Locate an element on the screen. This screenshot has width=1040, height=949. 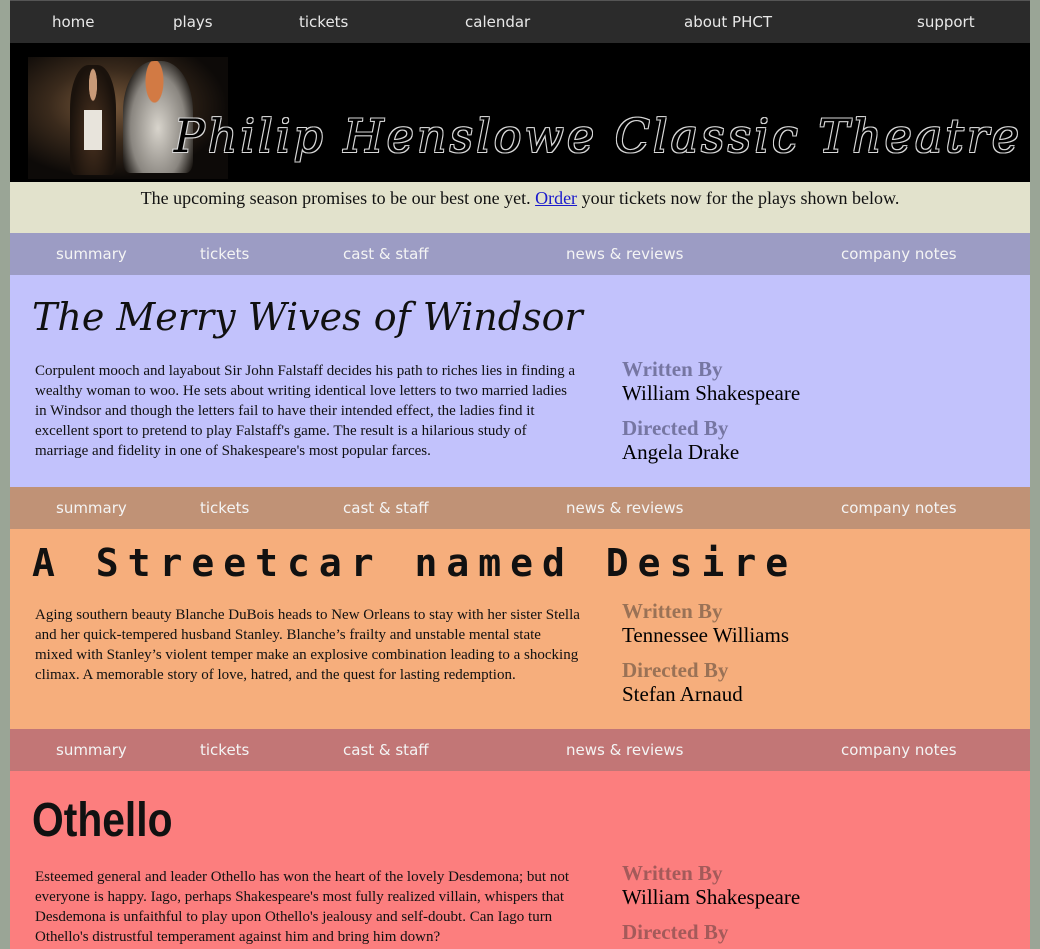
play-title: A Streetcar named Desire is located at coordinates (415, 563).